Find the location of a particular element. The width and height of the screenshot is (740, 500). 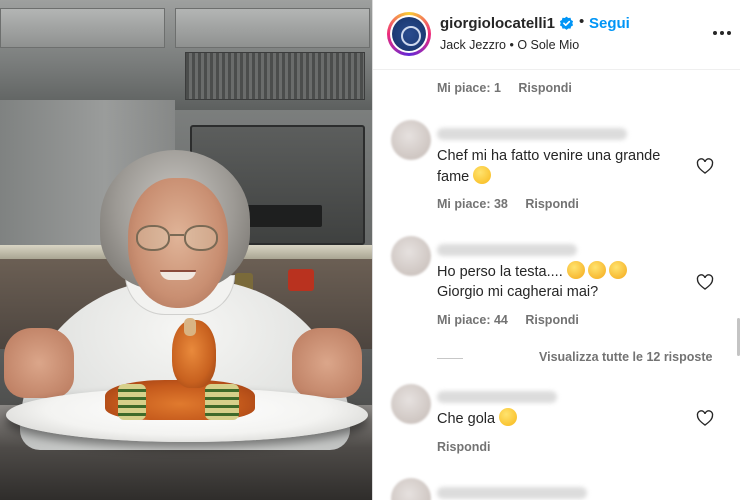

more-options-icon is located at coordinates (722, 33).